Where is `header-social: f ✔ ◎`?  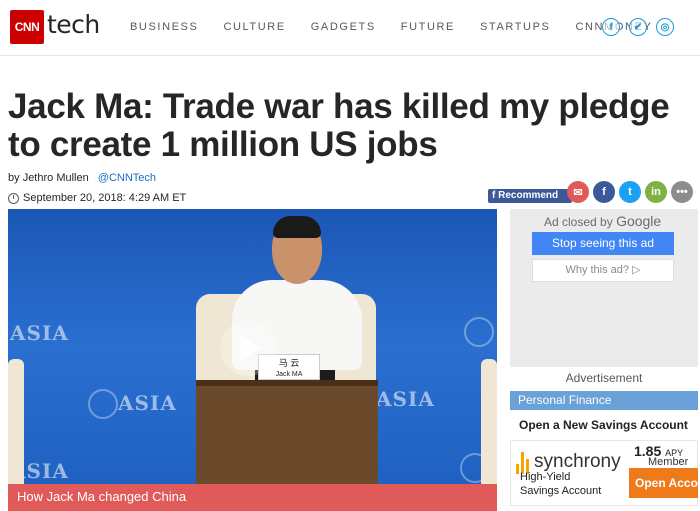 header-social: f ✔ ◎ is located at coordinates (642, 27).